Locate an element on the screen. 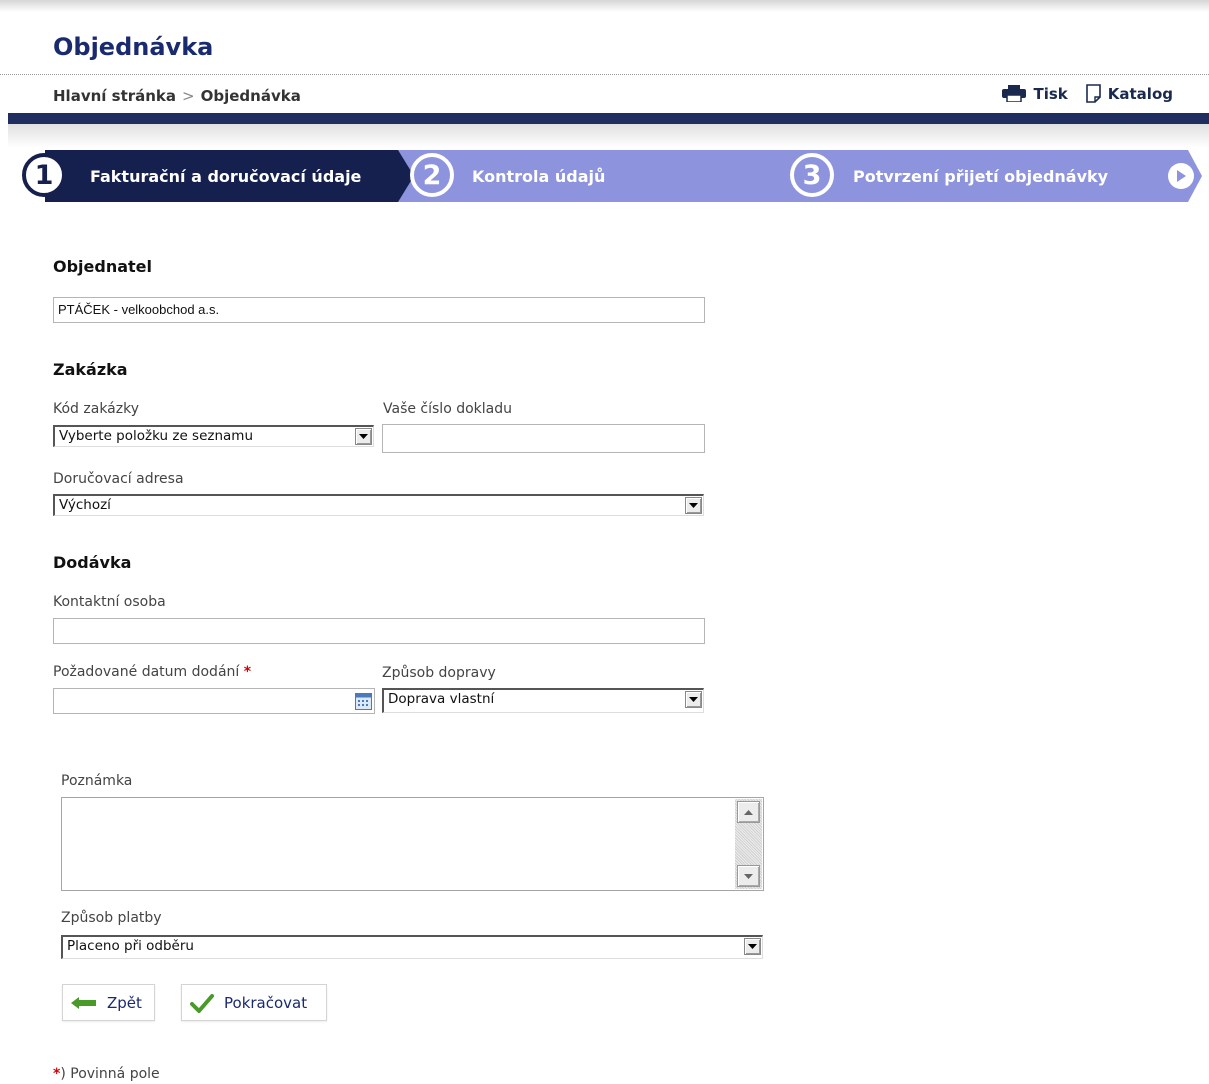  delivery-date-label: Požadované datum dodání * is located at coordinates (152, 672).